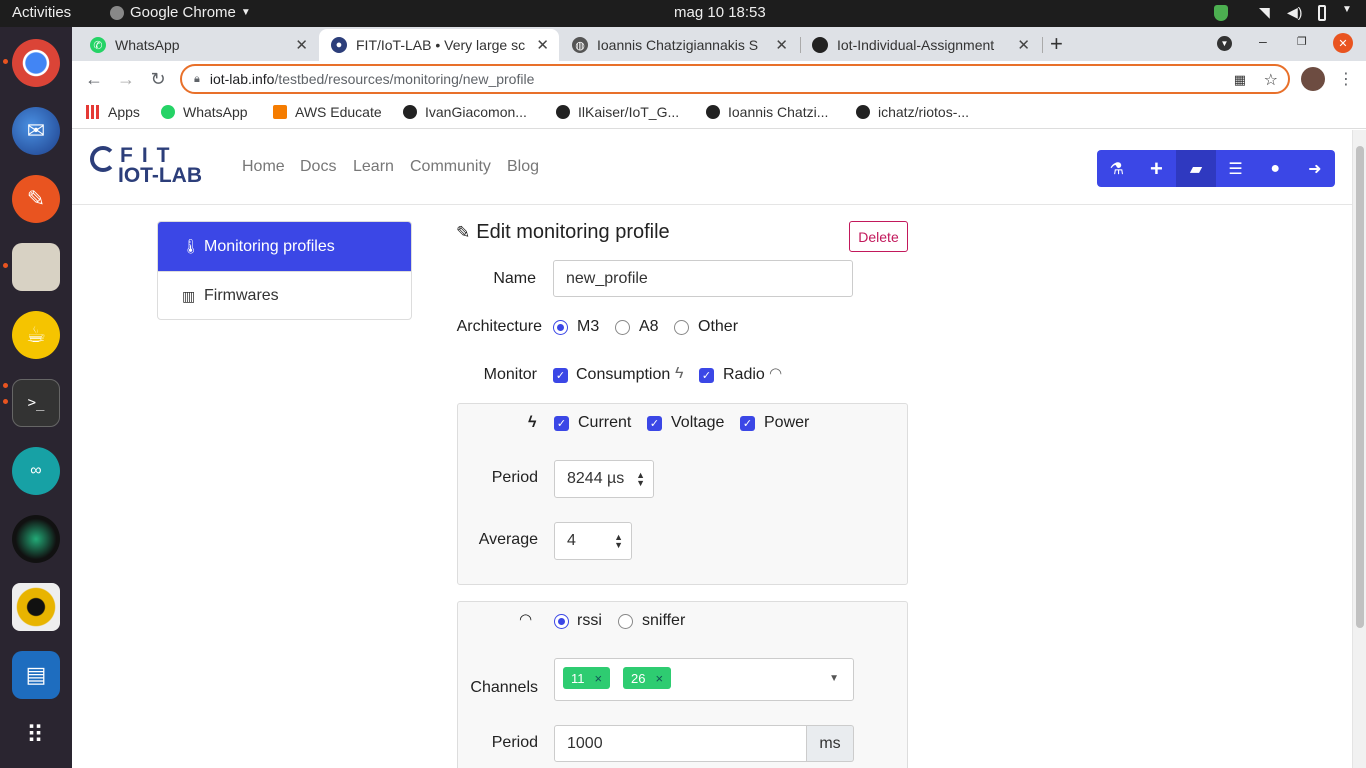  What do you see at coordinates (36, 63) in the screenshot?
I see `chrome-dock-icon` at bounding box center [36, 63].